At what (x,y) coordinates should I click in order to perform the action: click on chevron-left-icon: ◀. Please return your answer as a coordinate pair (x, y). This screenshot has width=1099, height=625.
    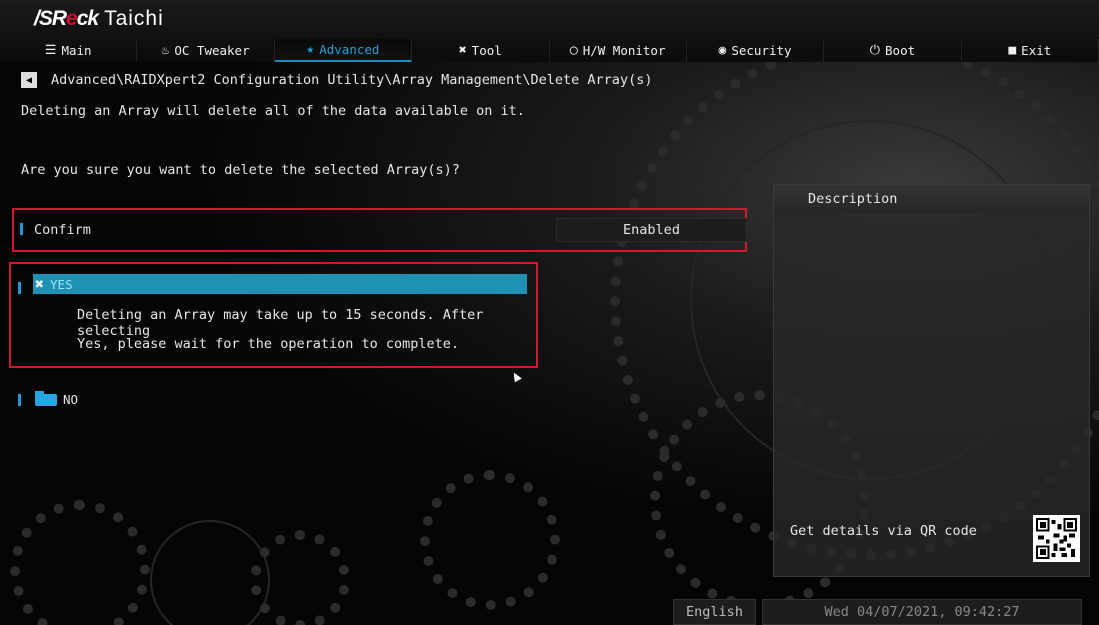
    Looking at the image, I should click on (29, 80).